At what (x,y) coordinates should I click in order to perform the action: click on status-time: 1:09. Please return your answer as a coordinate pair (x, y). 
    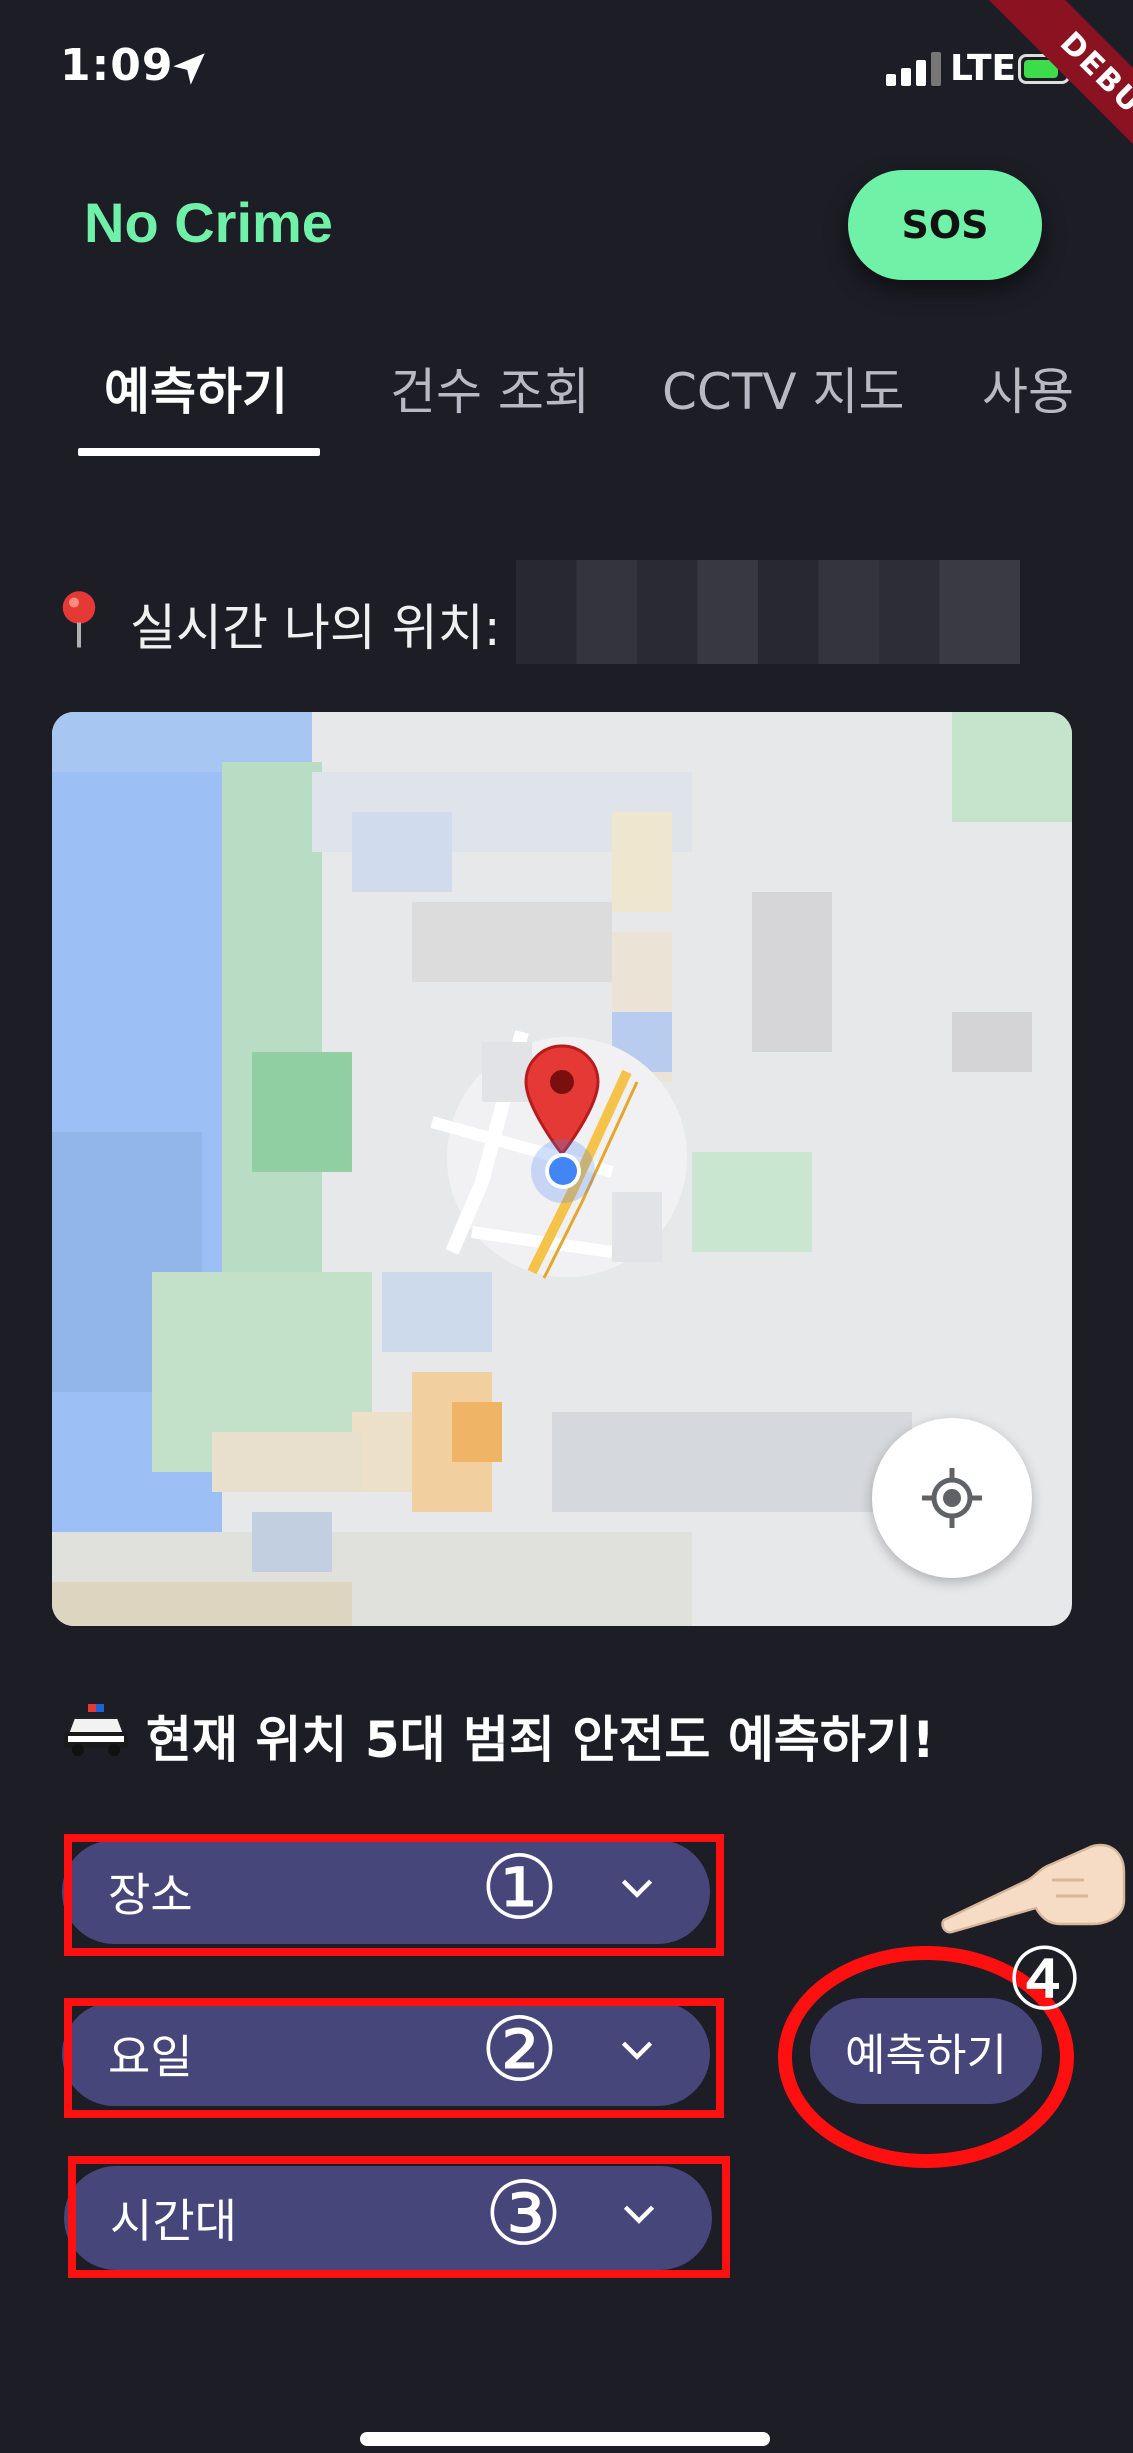
    Looking at the image, I should click on (117, 65).